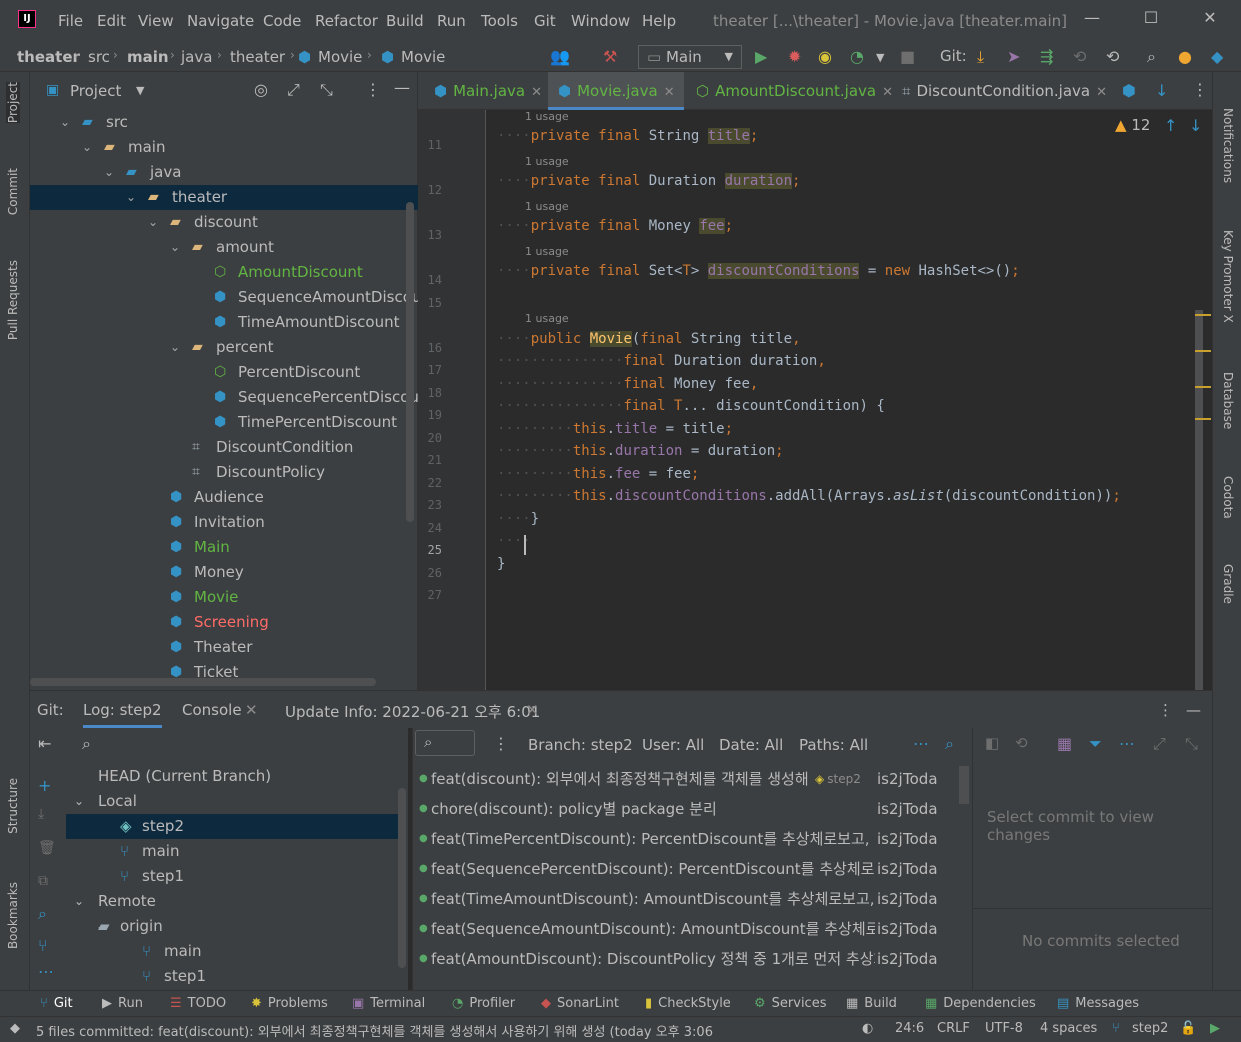 The width and height of the screenshot is (1241, 1042). Describe the element at coordinates (1132, 125) in the screenshot. I see `warnings-indicator: ▲ 12` at that location.